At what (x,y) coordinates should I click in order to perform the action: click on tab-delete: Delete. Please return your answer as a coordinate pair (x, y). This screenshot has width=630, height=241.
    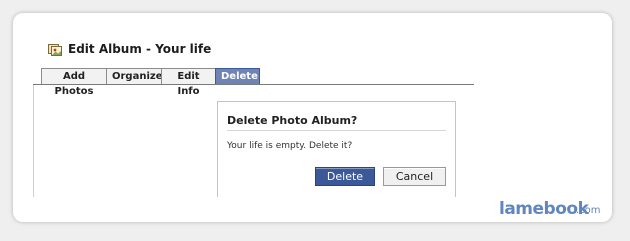
    Looking at the image, I should click on (237, 76).